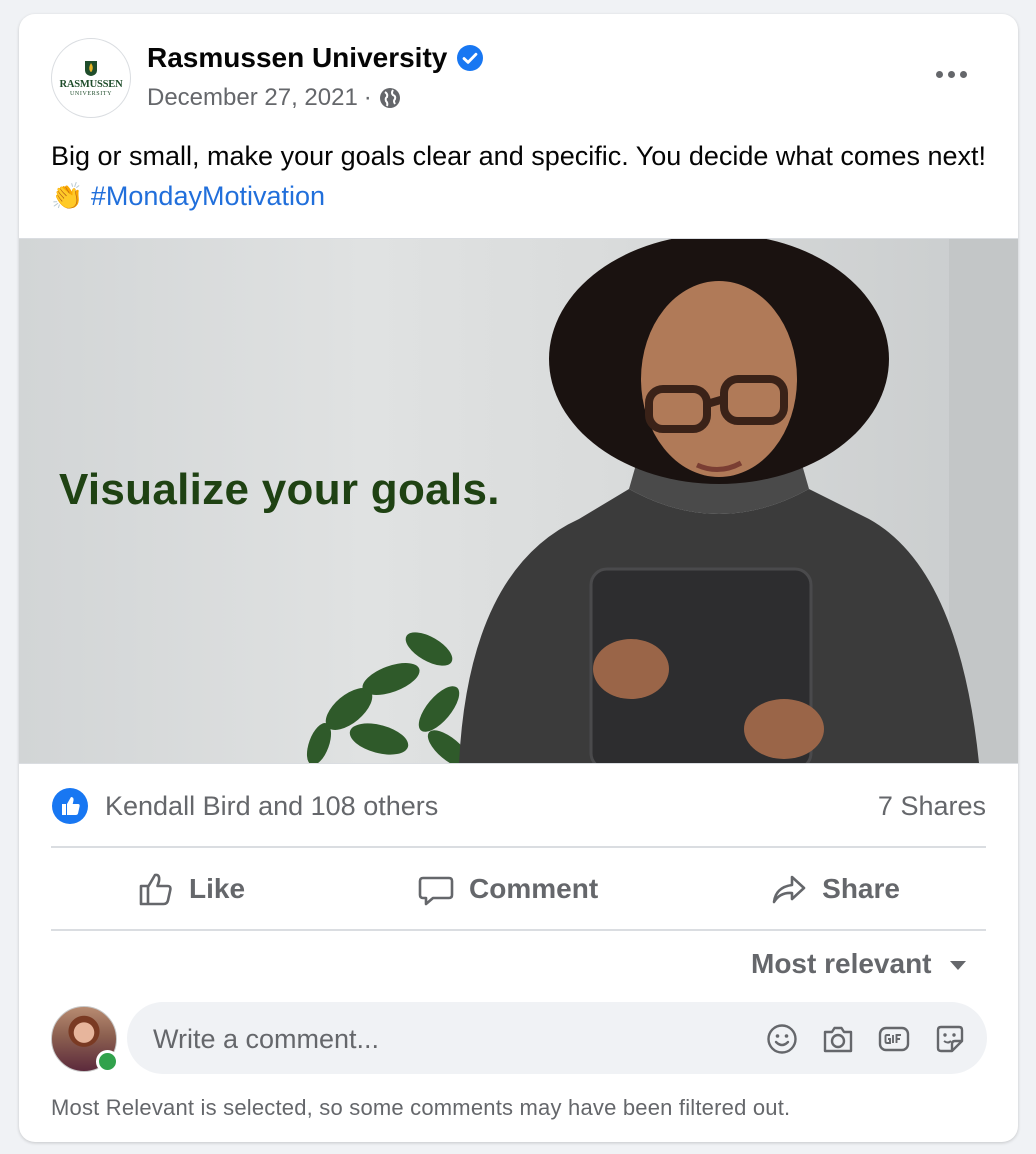  What do you see at coordinates (957, 965) in the screenshot?
I see `caret-down-icon` at bounding box center [957, 965].